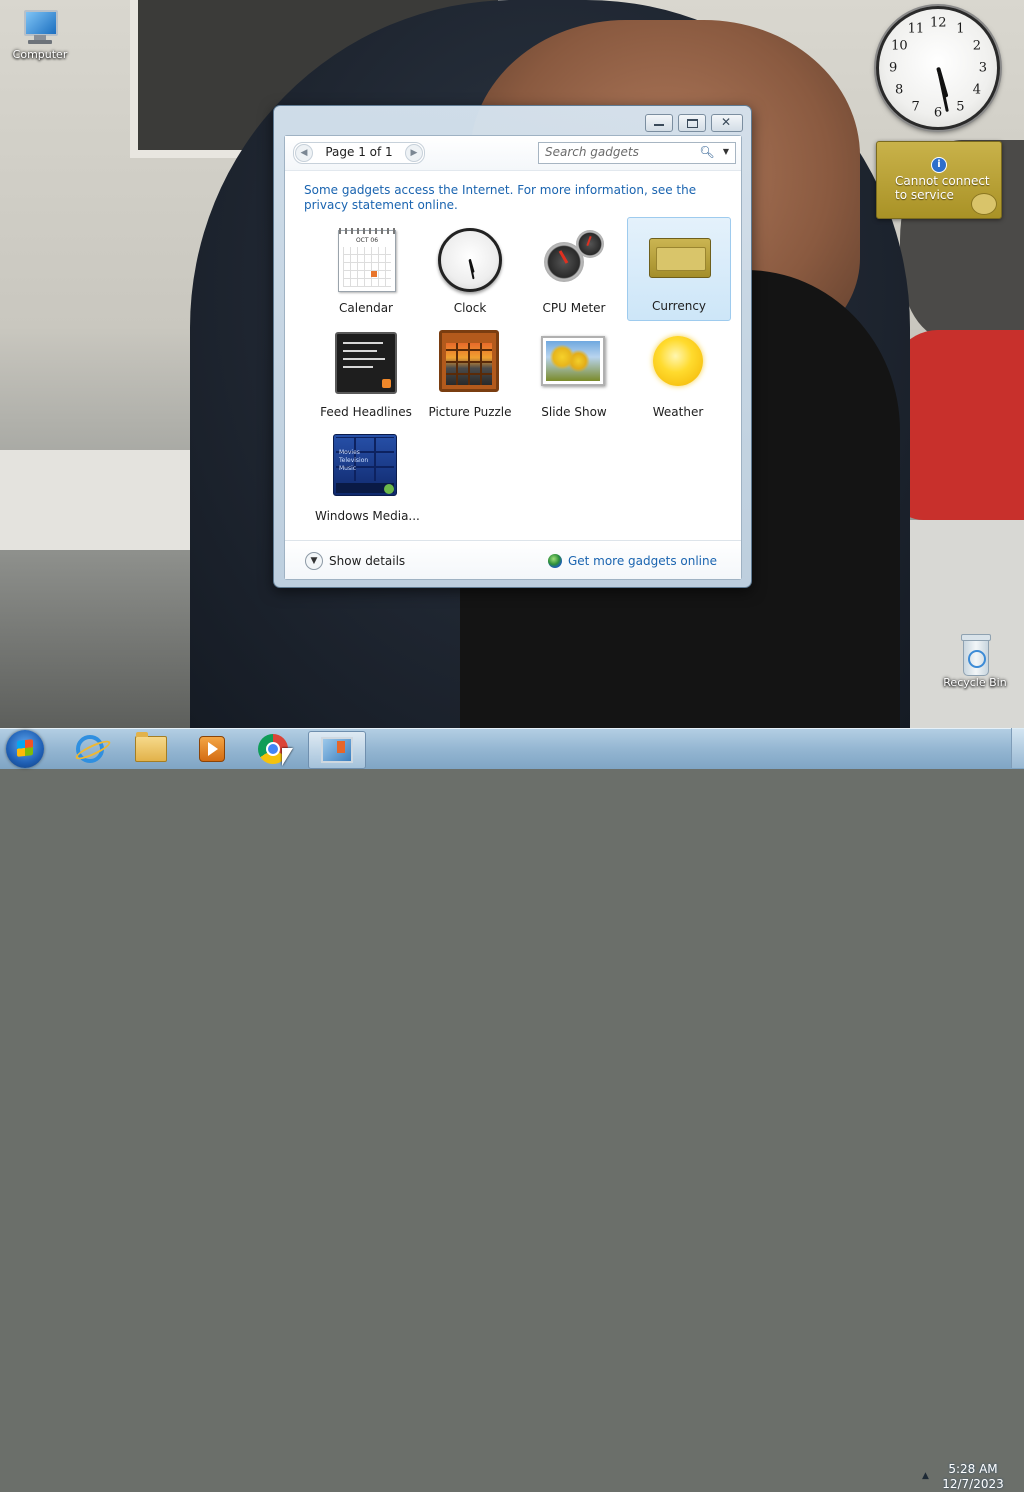  I want to click on clock-numeral: 1, so click(960, 29).